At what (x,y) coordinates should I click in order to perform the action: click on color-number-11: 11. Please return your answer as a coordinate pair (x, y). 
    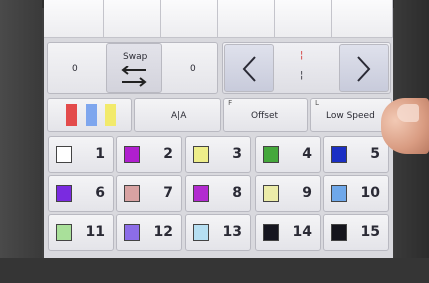
    Looking at the image, I should click on (95, 232).